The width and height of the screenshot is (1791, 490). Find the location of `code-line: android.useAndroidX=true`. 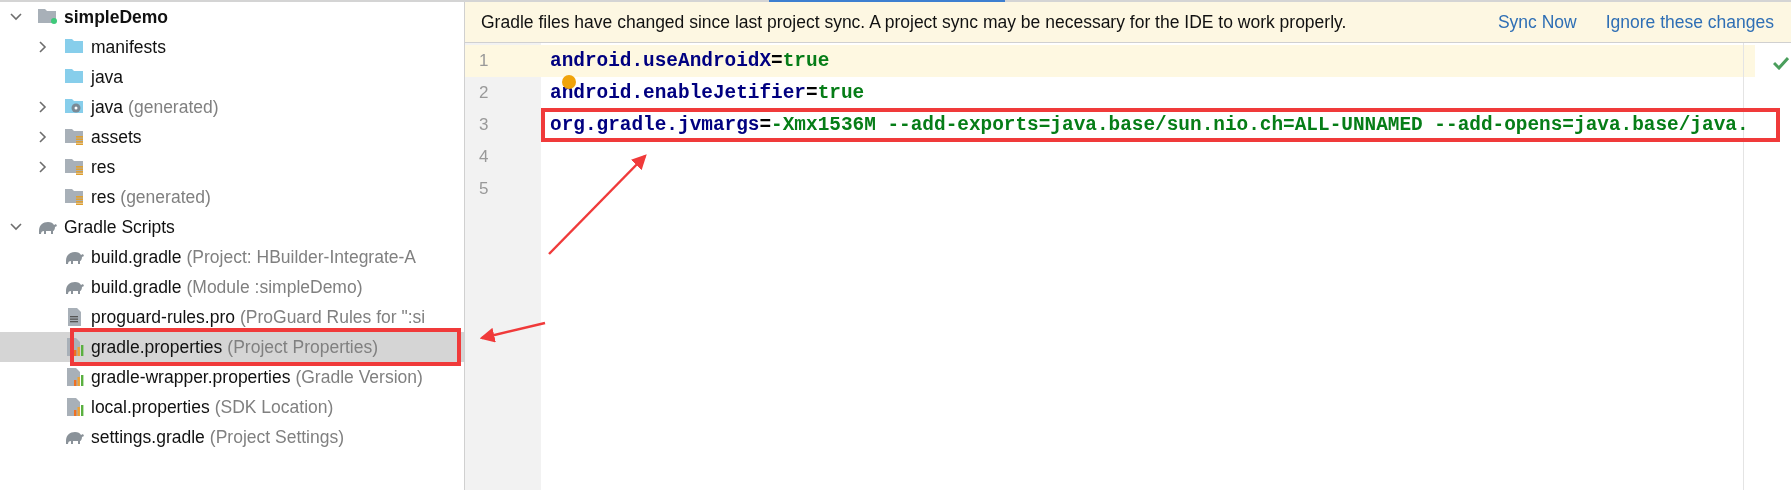

code-line: android.useAndroidX=true is located at coordinates (690, 61).